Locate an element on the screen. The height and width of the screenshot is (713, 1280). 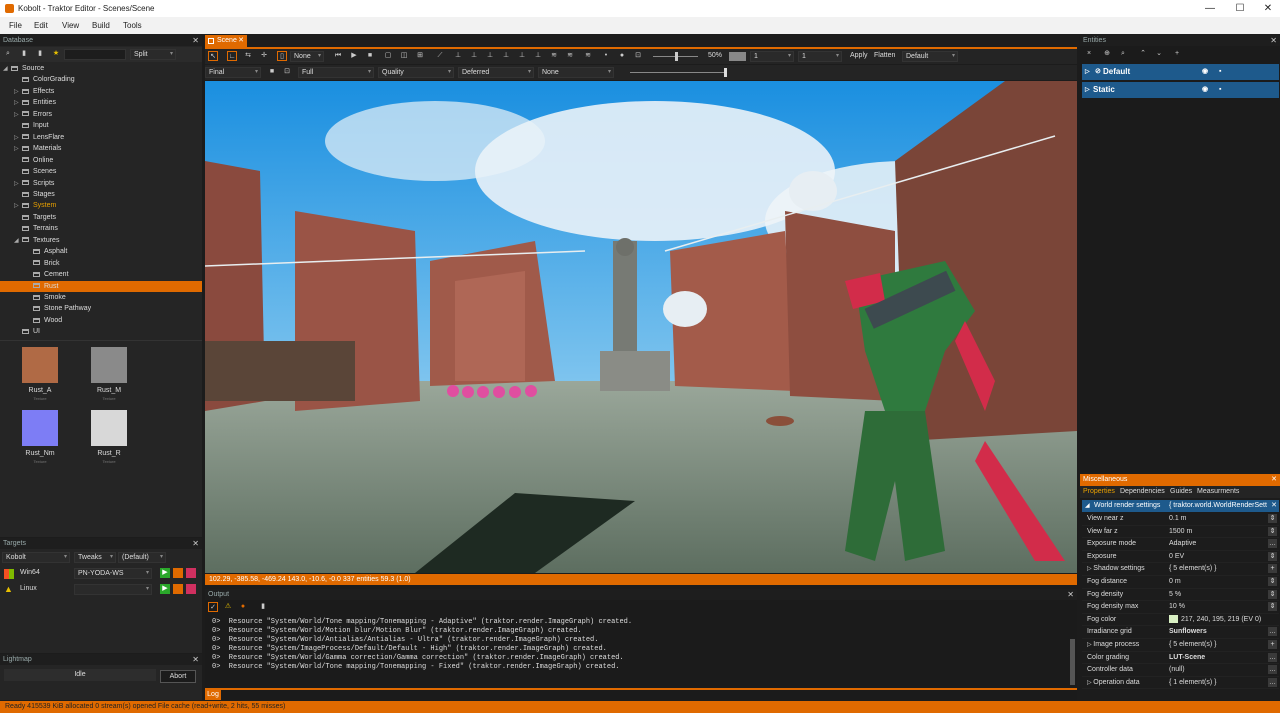
property-row: View far z 1500 m ⇕ is located at coordinates (1180, 532).